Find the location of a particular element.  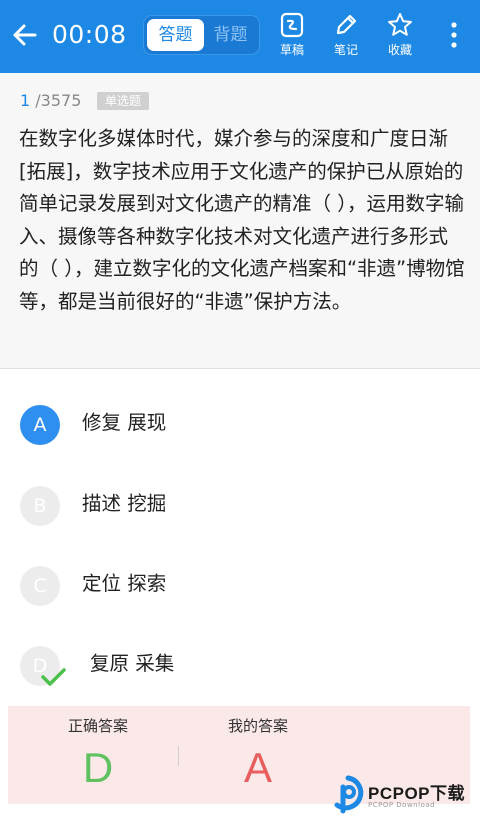

correct-answer-label: 正确答案 is located at coordinates (97, 726).